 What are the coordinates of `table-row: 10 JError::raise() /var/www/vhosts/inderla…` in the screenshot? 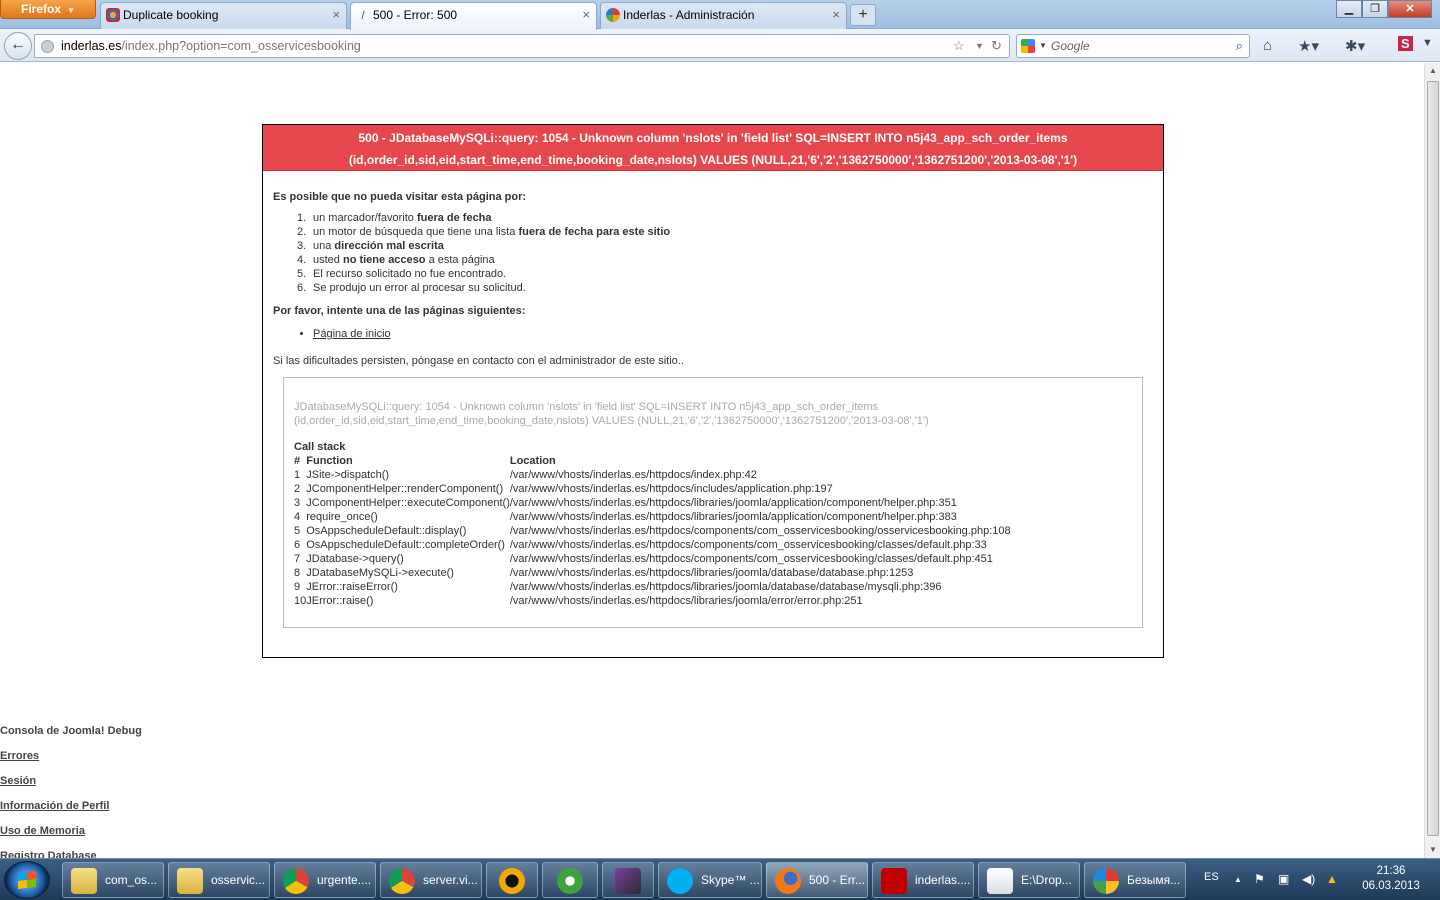 It's located at (652, 601).